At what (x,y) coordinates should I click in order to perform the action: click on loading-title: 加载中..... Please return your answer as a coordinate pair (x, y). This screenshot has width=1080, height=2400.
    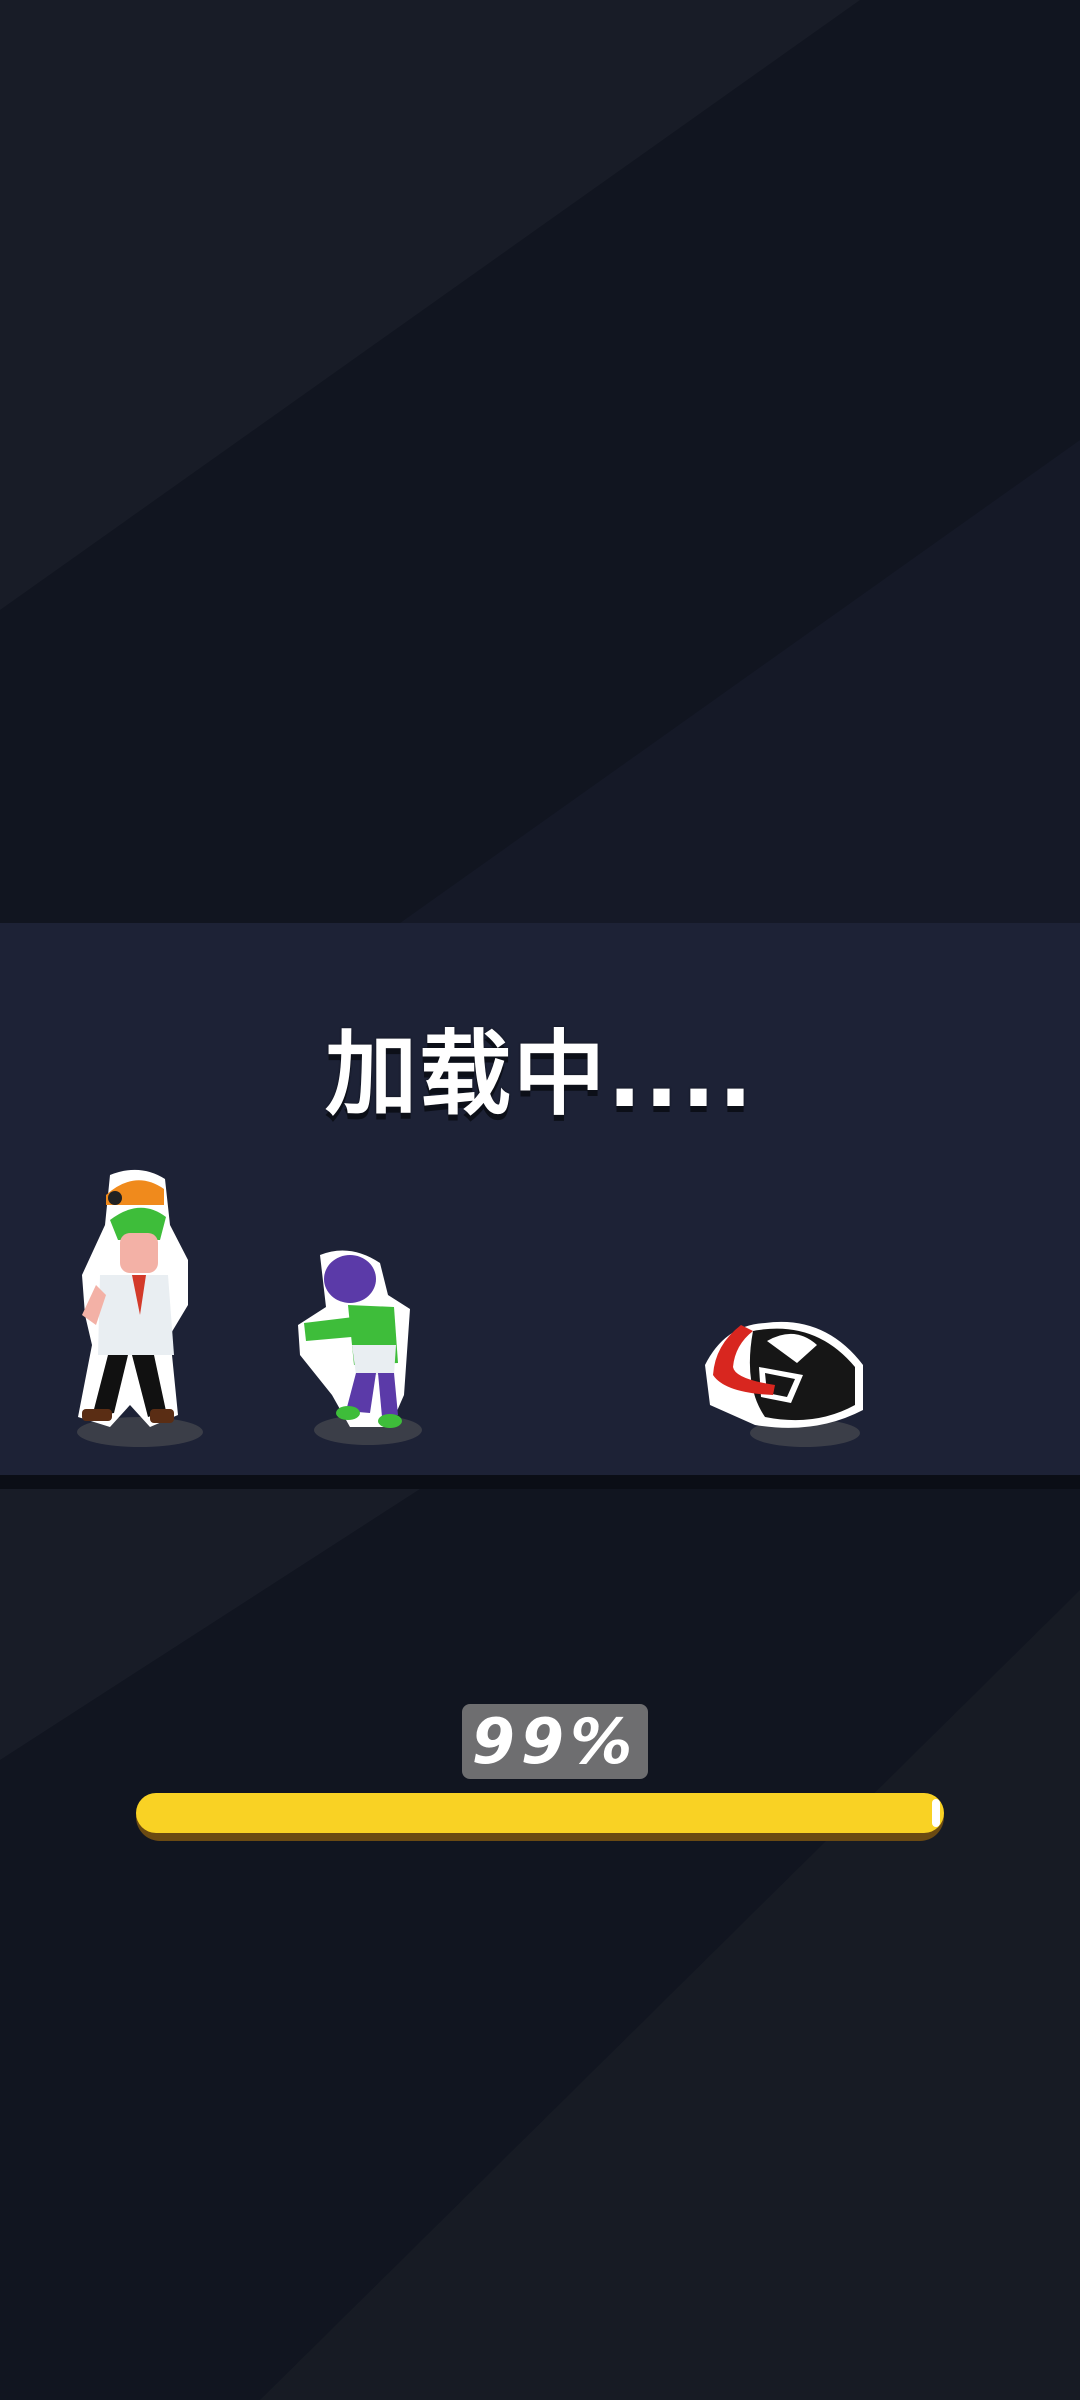
    Looking at the image, I should click on (540, 1074).